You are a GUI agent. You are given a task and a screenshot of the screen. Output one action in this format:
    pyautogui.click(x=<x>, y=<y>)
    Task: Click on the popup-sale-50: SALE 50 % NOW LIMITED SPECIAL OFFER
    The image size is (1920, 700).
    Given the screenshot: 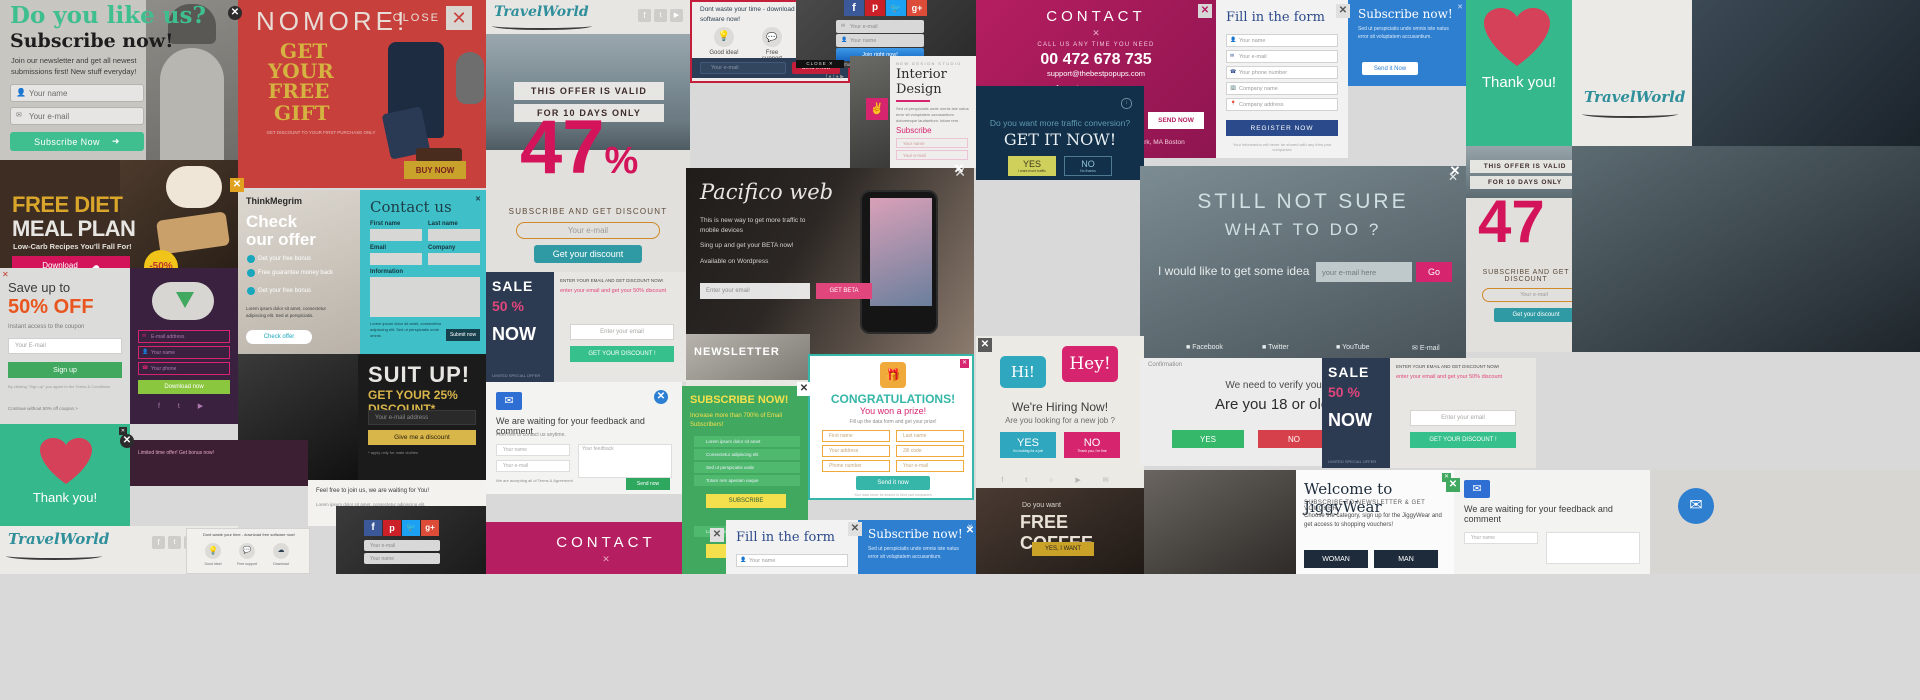 What is the action you would take?
    pyautogui.click(x=520, y=327)
    